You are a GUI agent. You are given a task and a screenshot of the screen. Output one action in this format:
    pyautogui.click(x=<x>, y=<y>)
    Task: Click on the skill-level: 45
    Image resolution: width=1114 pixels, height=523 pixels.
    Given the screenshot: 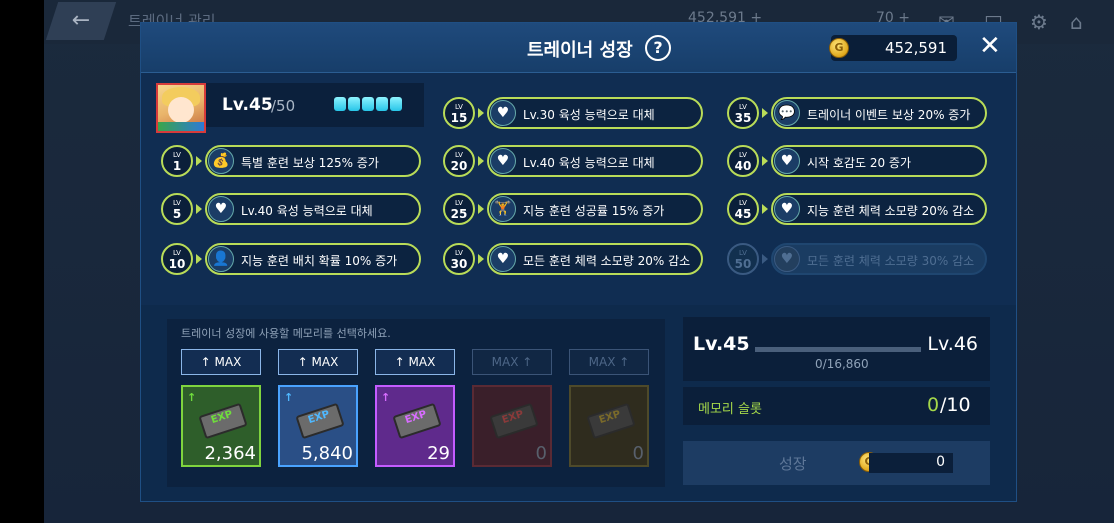 What is the action you would take?
    pyautogui.click(x=743, y=214)
    